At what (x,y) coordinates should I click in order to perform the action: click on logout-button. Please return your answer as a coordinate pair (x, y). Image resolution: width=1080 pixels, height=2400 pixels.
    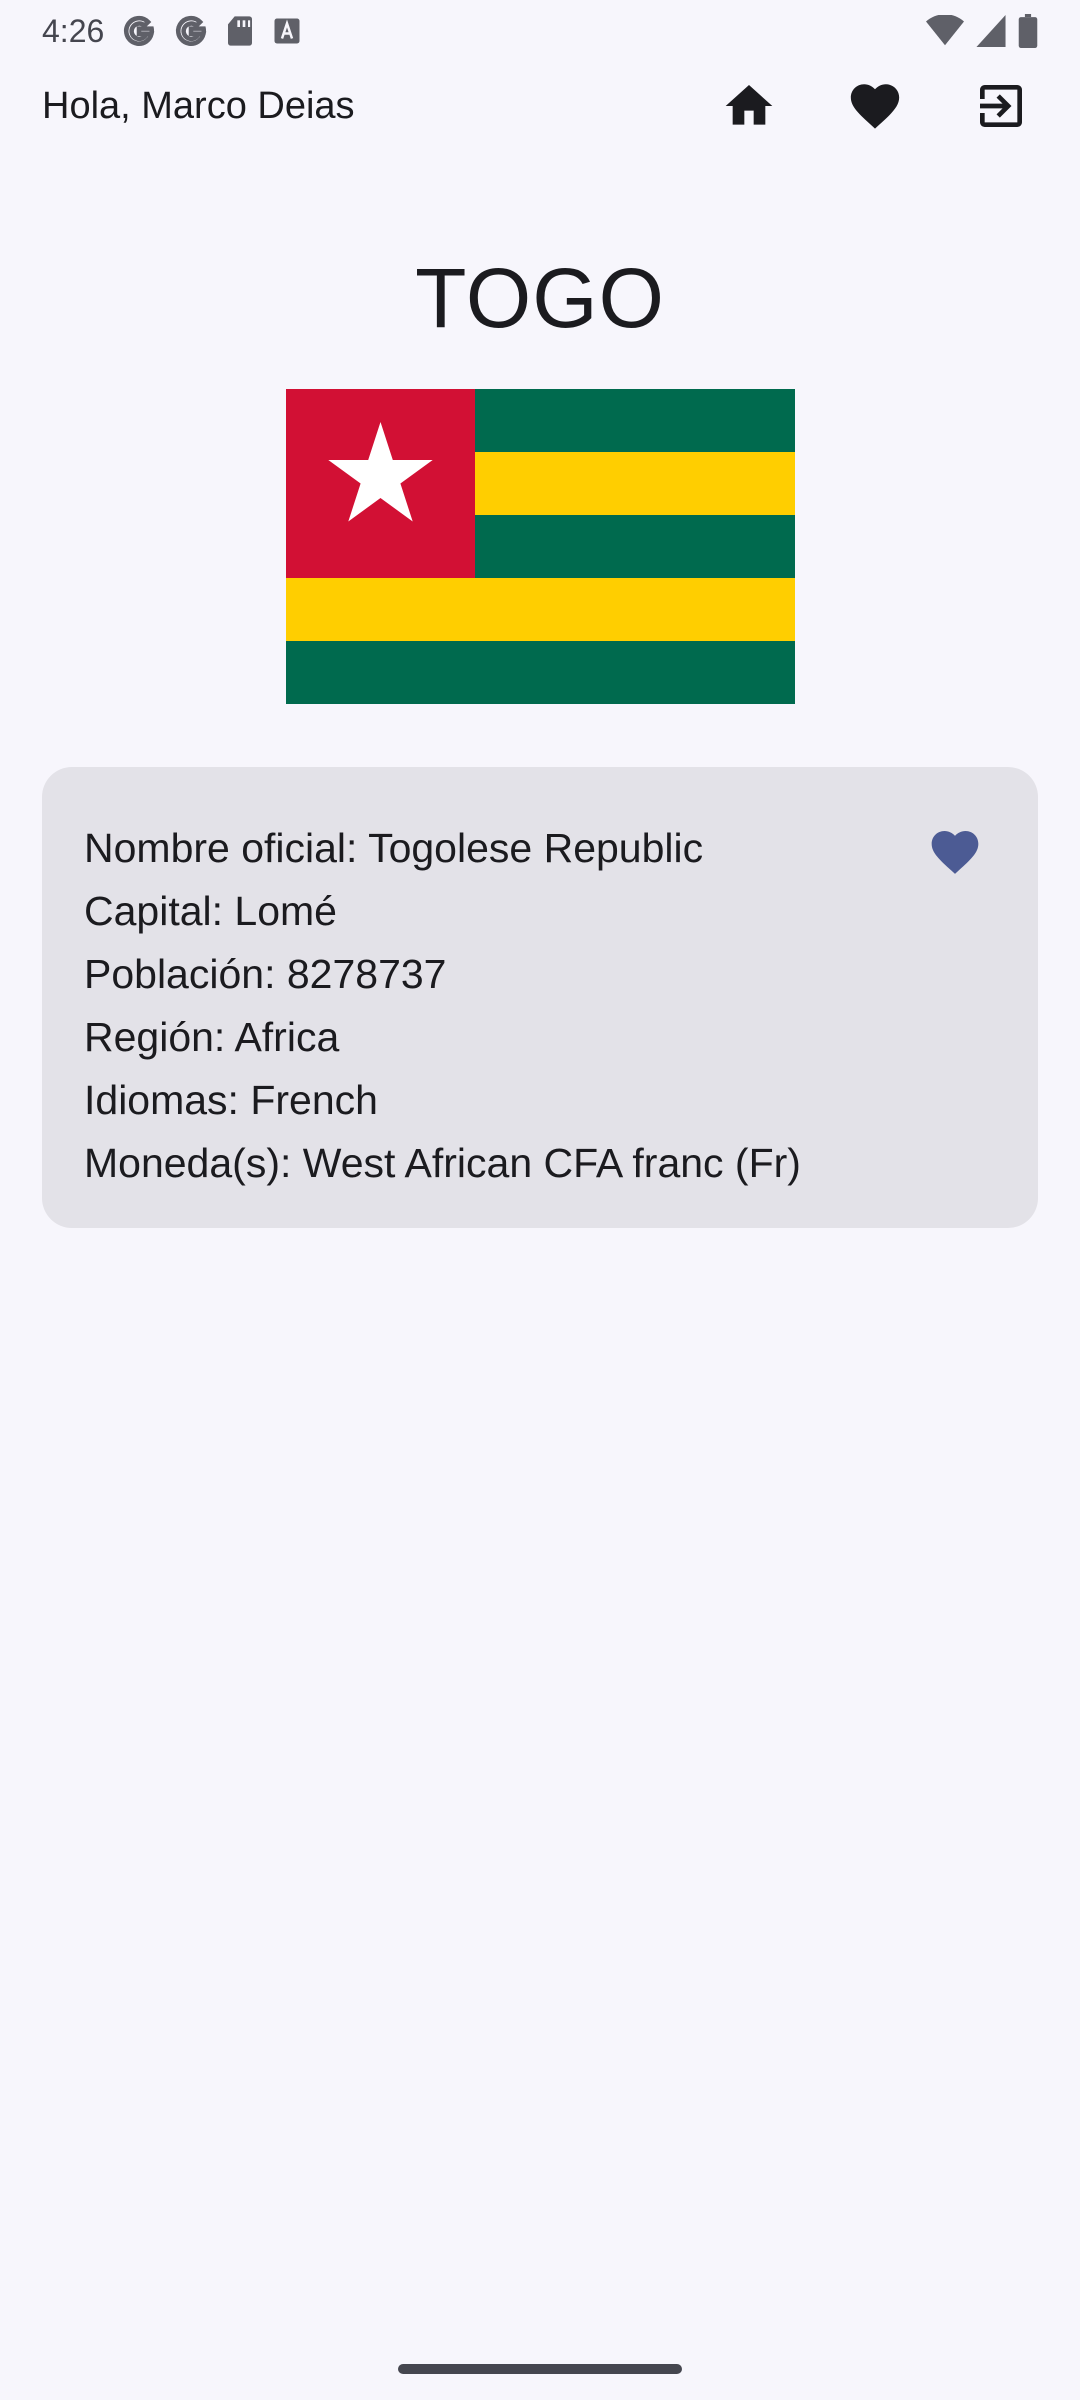
    Looking at the image, I should click on (1001, 106).